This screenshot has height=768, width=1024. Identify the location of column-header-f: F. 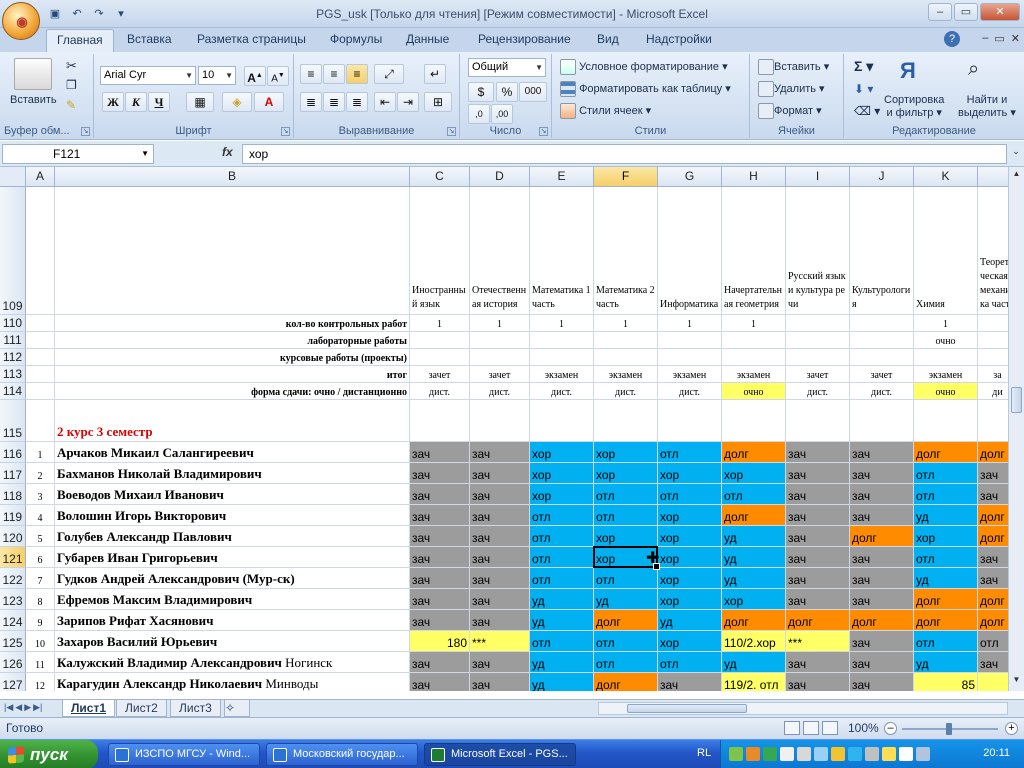
(626, 177).